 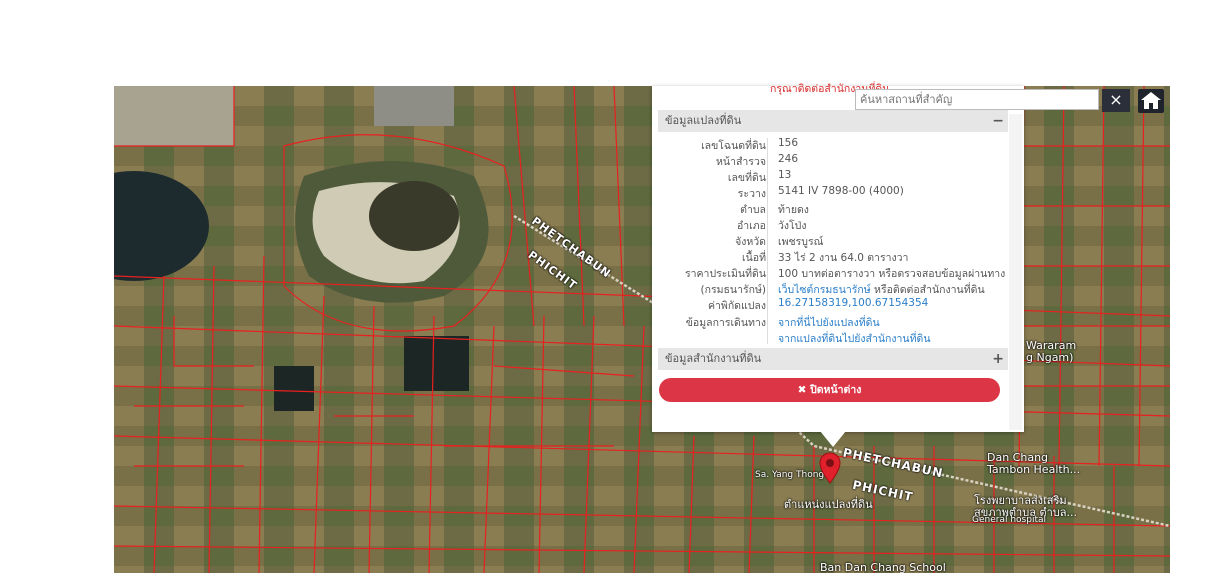 What do you see at coordinates (830, 468) in the screenshot?
I see `location-pin-icon` at bounding box center [830, 468].